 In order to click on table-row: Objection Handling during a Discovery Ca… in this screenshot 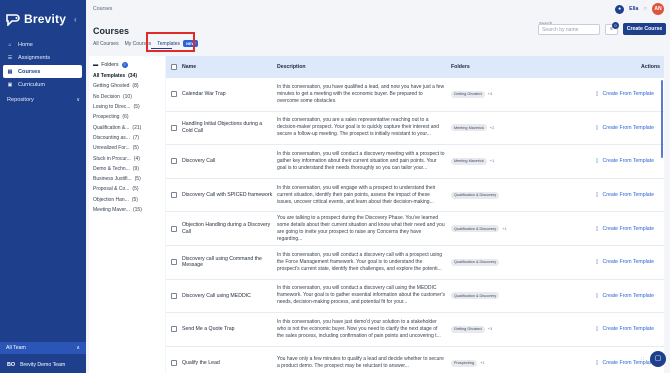, I will do `click(415, 229)`.